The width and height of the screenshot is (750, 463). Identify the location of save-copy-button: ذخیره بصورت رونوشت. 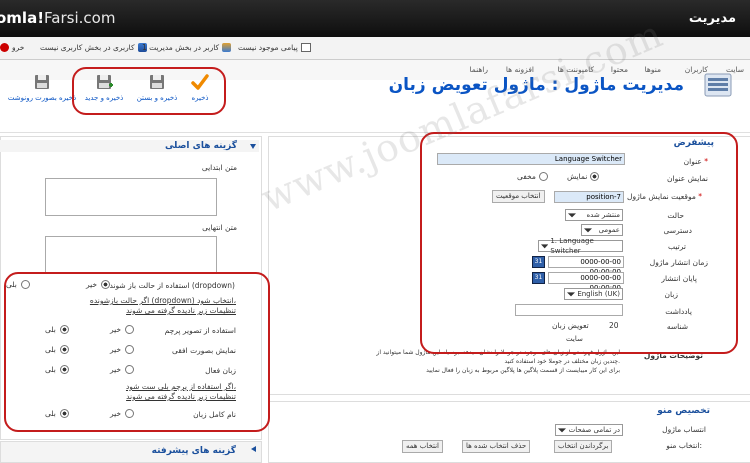
(42, 87).